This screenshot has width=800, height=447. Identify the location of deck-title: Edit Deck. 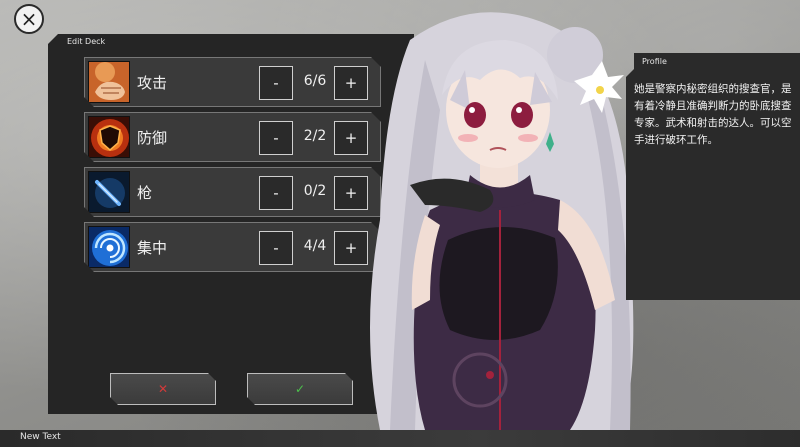
(86, 41).